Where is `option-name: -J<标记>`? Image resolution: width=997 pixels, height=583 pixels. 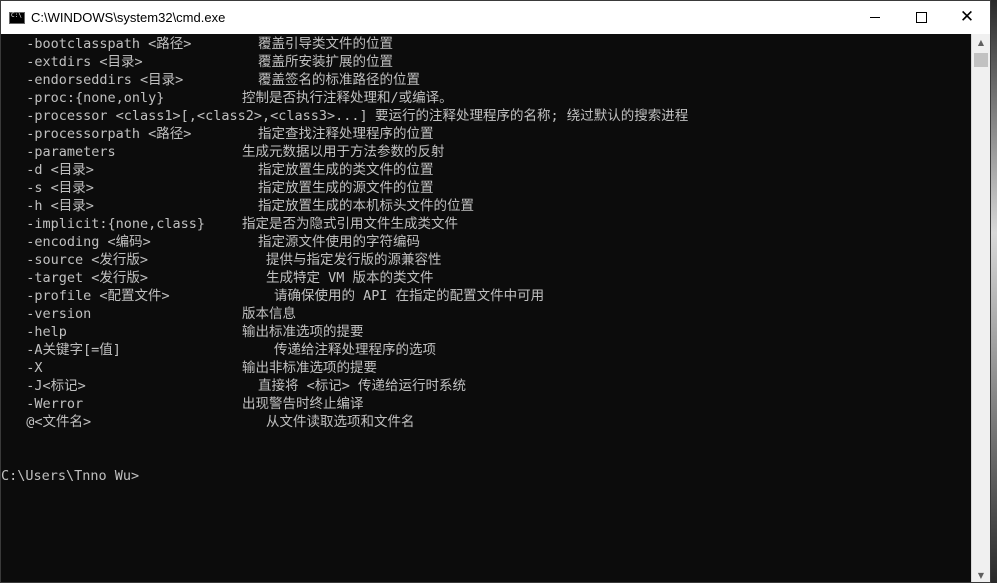
option-name: -J<标记> is located at coordinates (48, 386).